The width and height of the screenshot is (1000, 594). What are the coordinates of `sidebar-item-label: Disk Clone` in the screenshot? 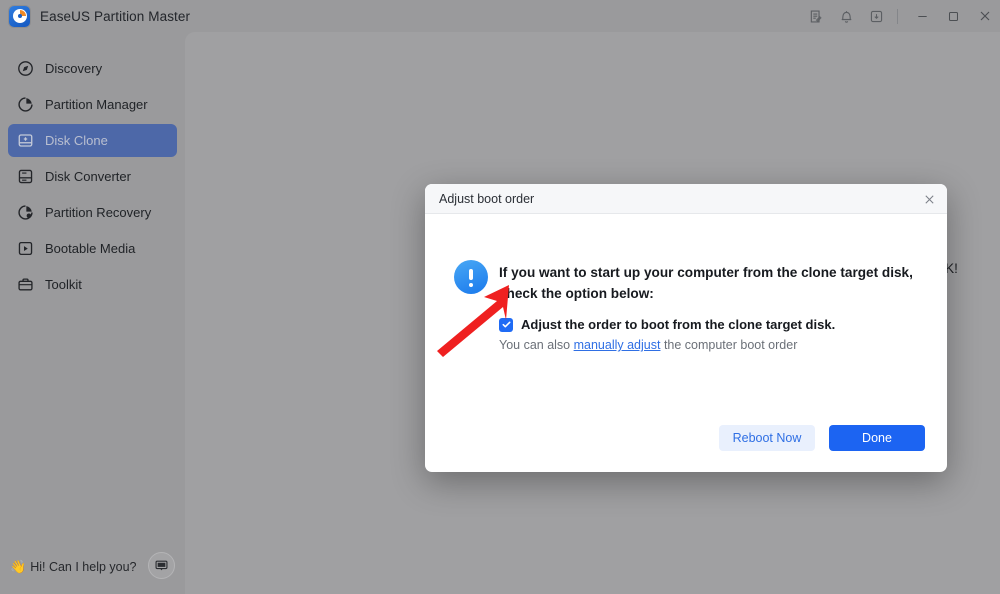 It's located at (76, 140).